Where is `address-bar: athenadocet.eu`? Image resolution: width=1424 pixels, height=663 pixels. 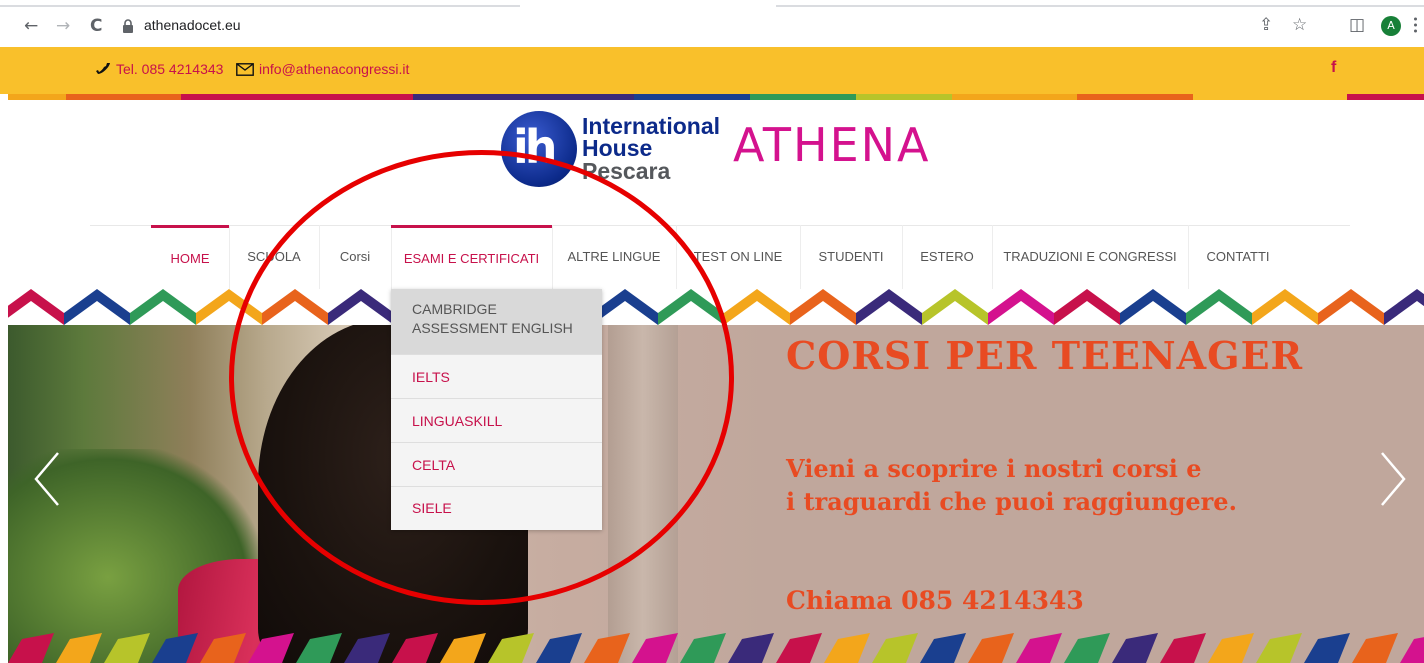
address-bar: athenadocet.eu is located at coordinates (272, 27).